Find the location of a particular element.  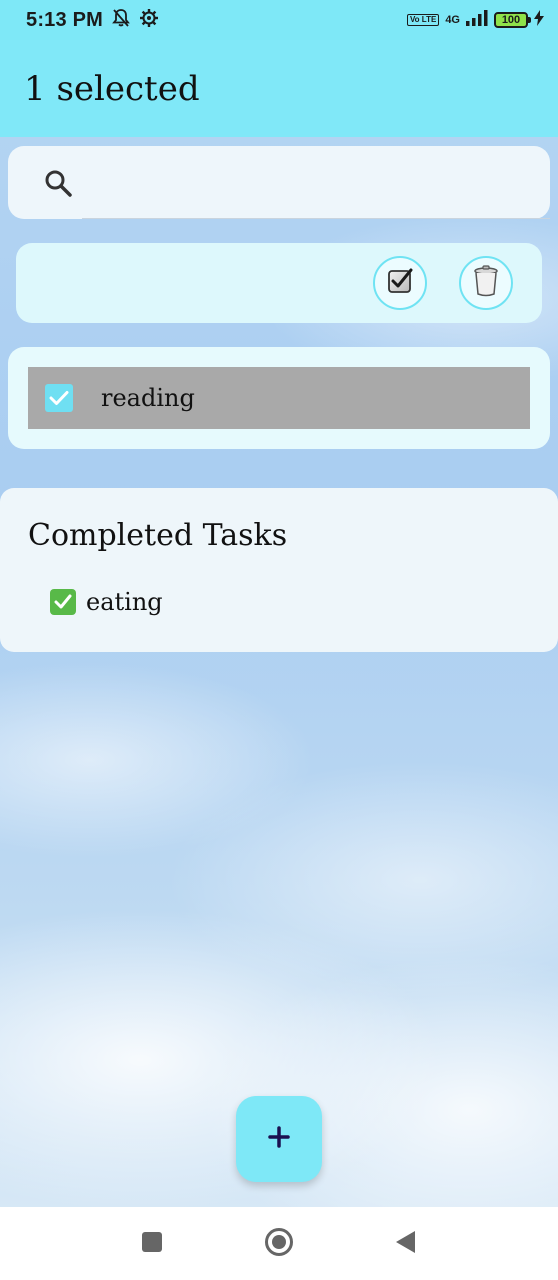

task-item-reading: reading is located at coordinates (279, 398).